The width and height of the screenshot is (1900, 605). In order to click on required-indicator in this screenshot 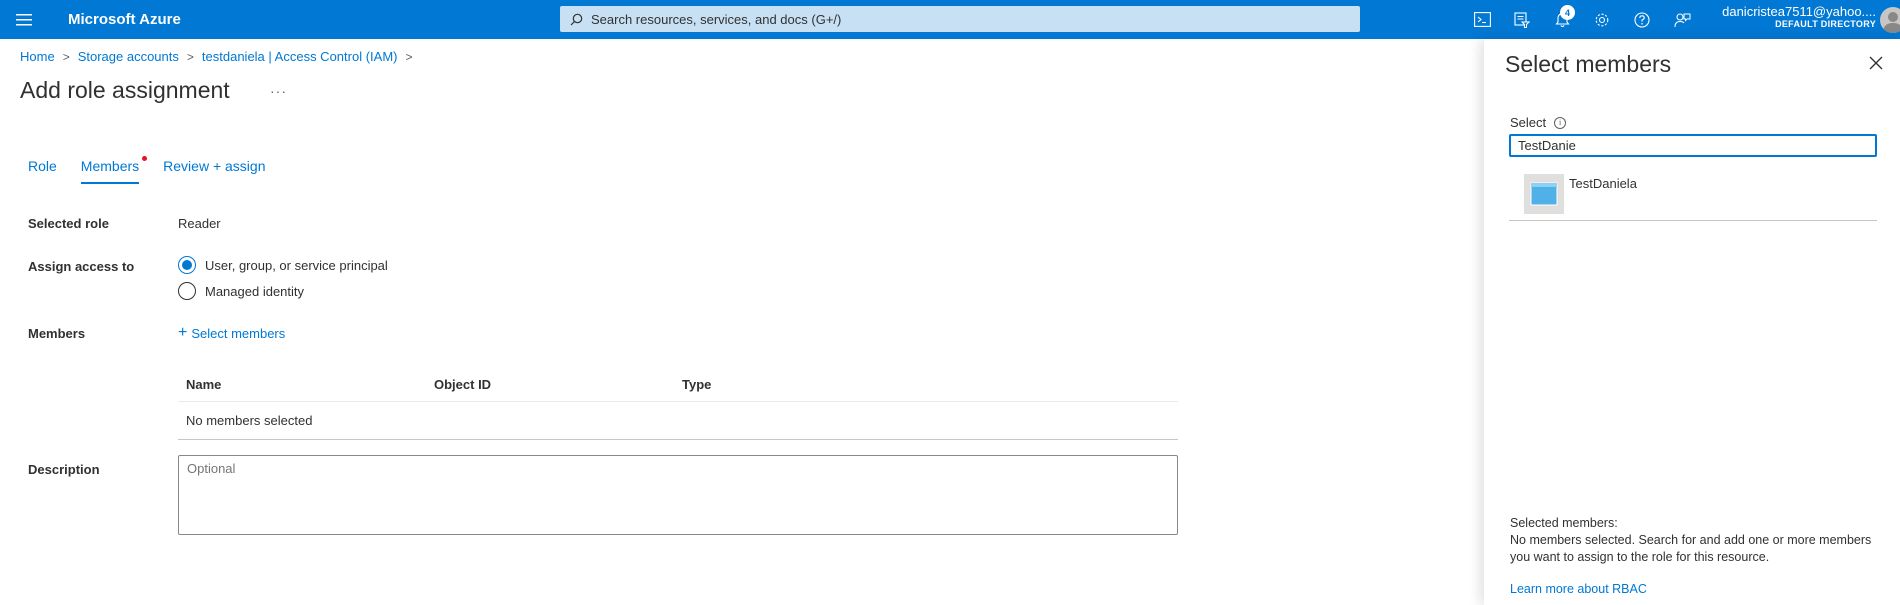, I will do `click(145, 158)`.